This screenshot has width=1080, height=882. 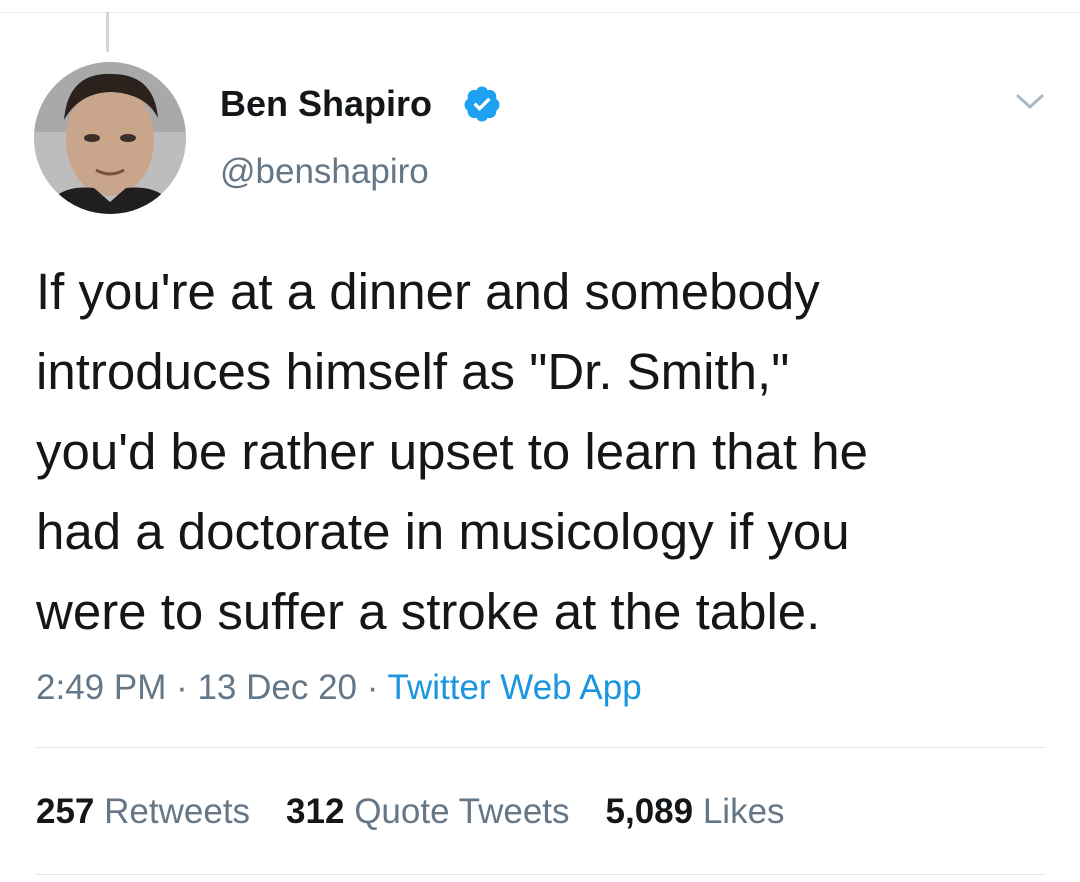 I want to click on likes-label: Likes, so click(x=743, y=811).